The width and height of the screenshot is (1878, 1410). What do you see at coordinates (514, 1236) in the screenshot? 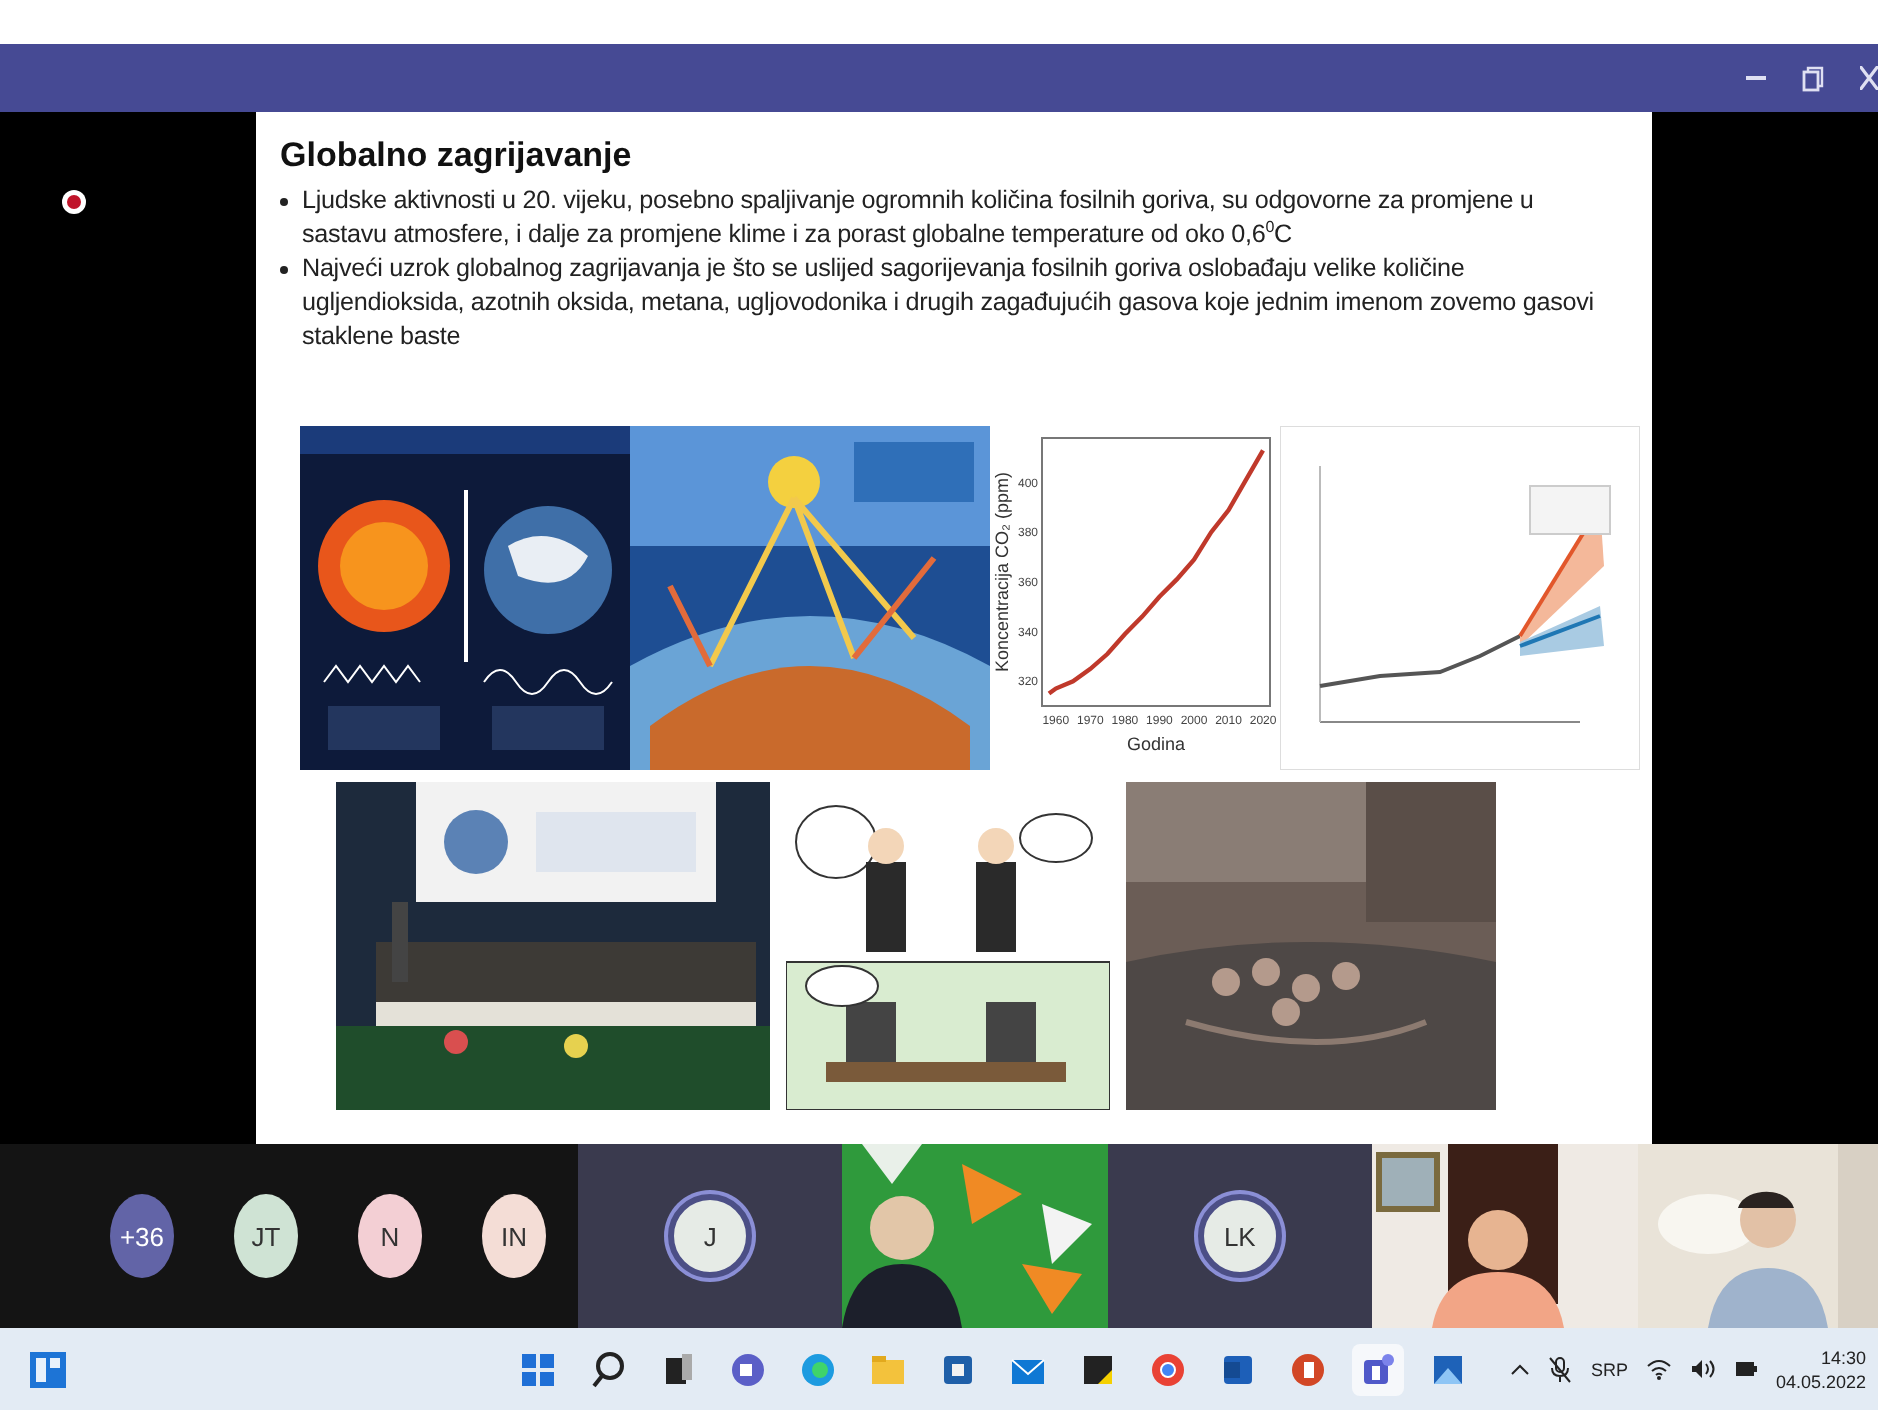
I see `avatar: IN` at bounding box center [514, 1236].